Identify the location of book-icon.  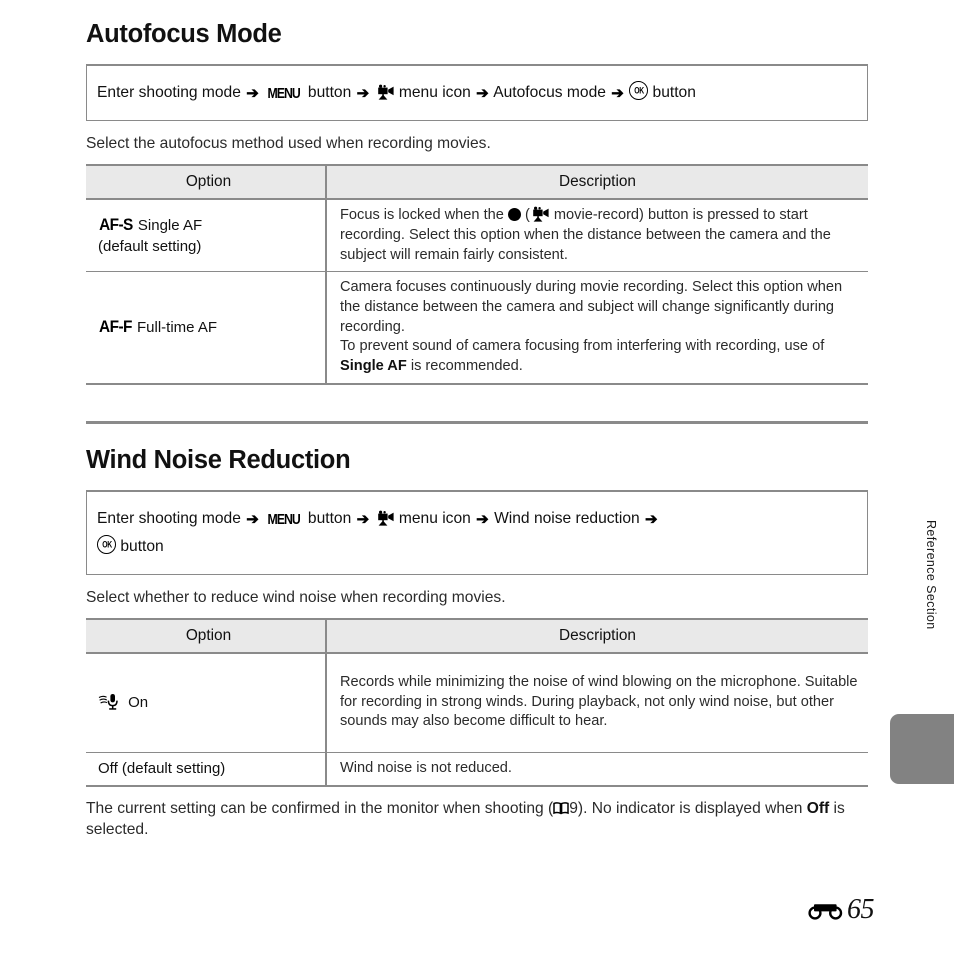
(561, 808).